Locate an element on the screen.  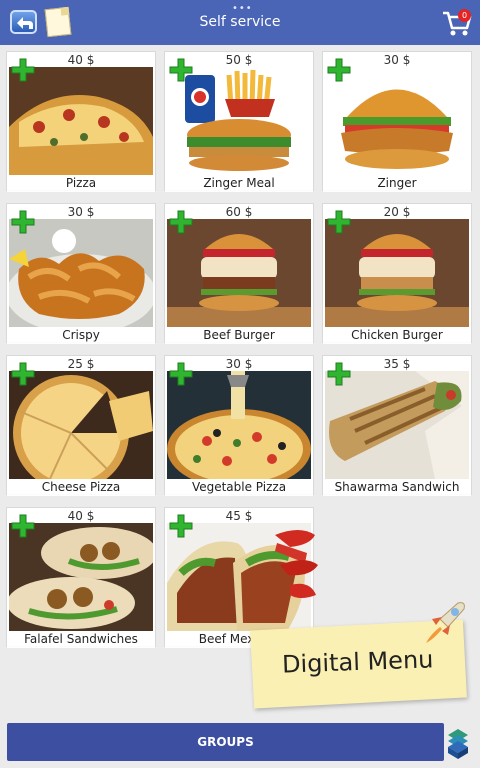
product-card: 60 $ Beef Burger is located at coordinates (239, 273).